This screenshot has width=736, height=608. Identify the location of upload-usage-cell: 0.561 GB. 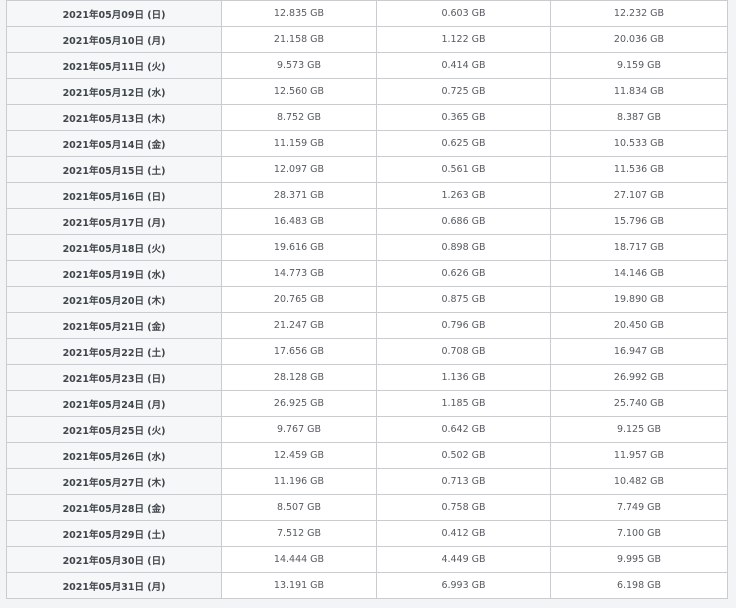
(463, 169).